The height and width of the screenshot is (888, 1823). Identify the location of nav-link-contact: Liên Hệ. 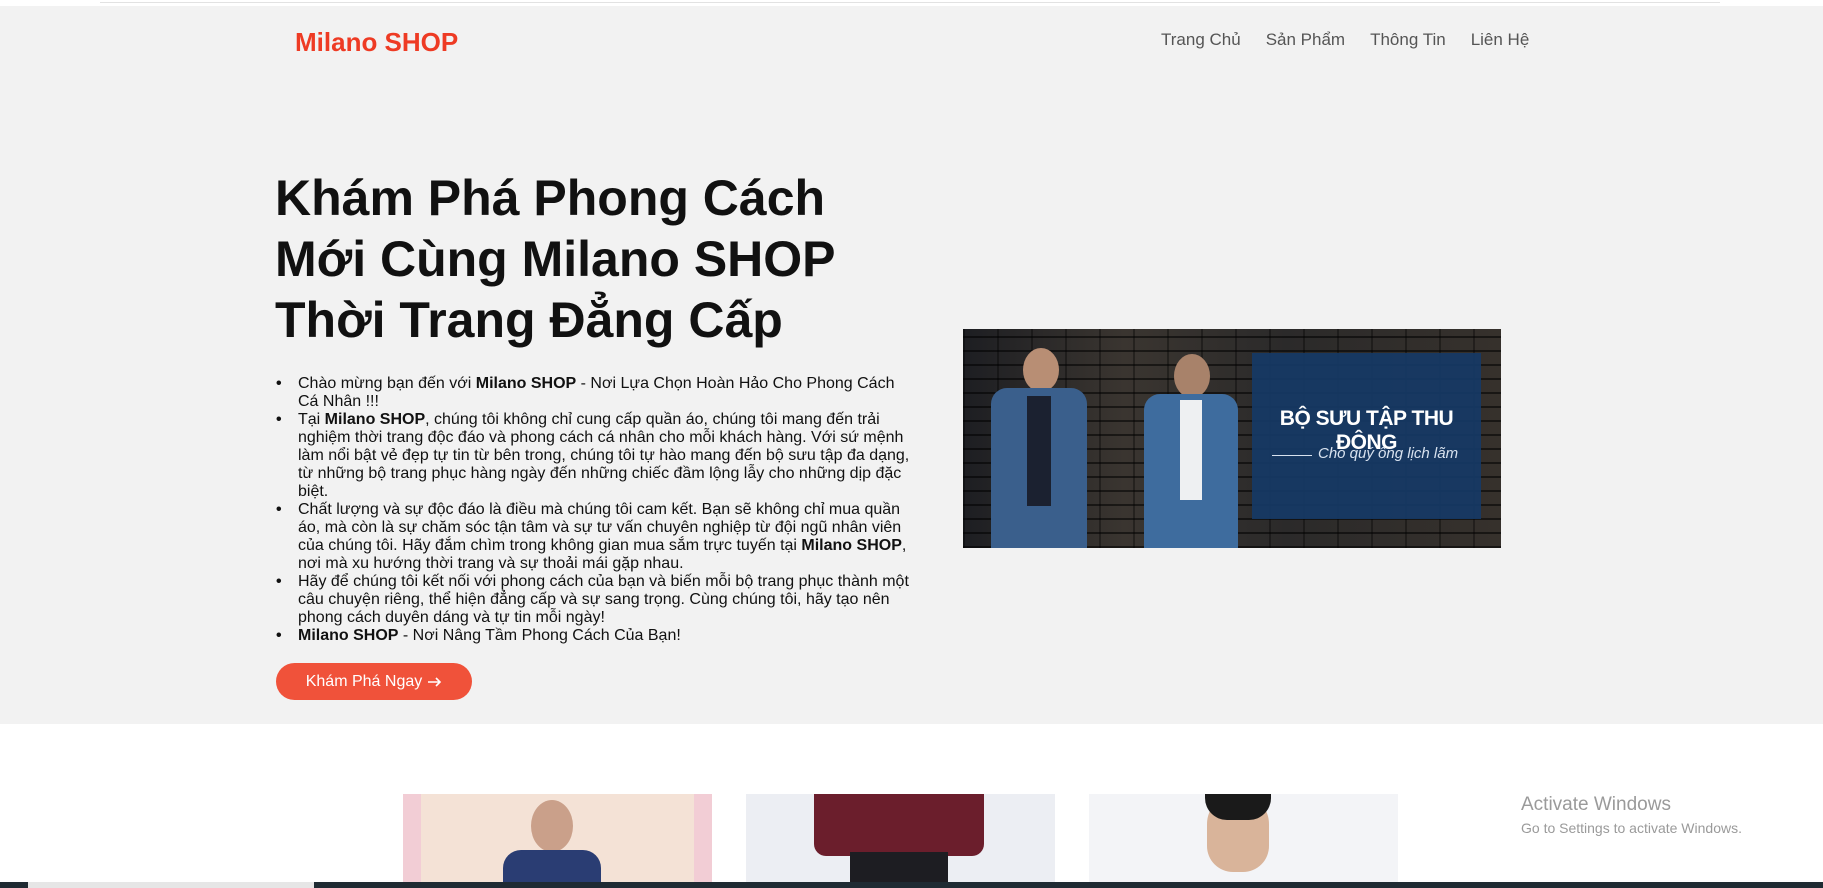
(1500, 40).